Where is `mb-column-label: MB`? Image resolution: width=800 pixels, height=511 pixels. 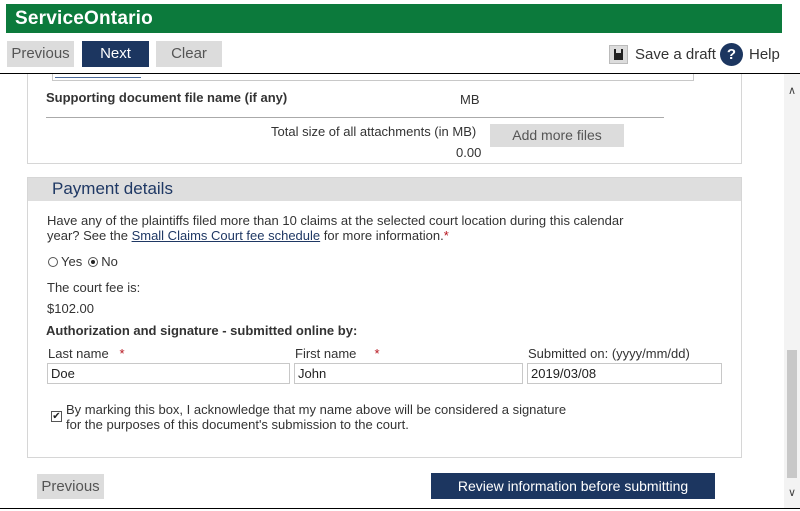
mb-column-label: MB is located at coordinates (470, 99).